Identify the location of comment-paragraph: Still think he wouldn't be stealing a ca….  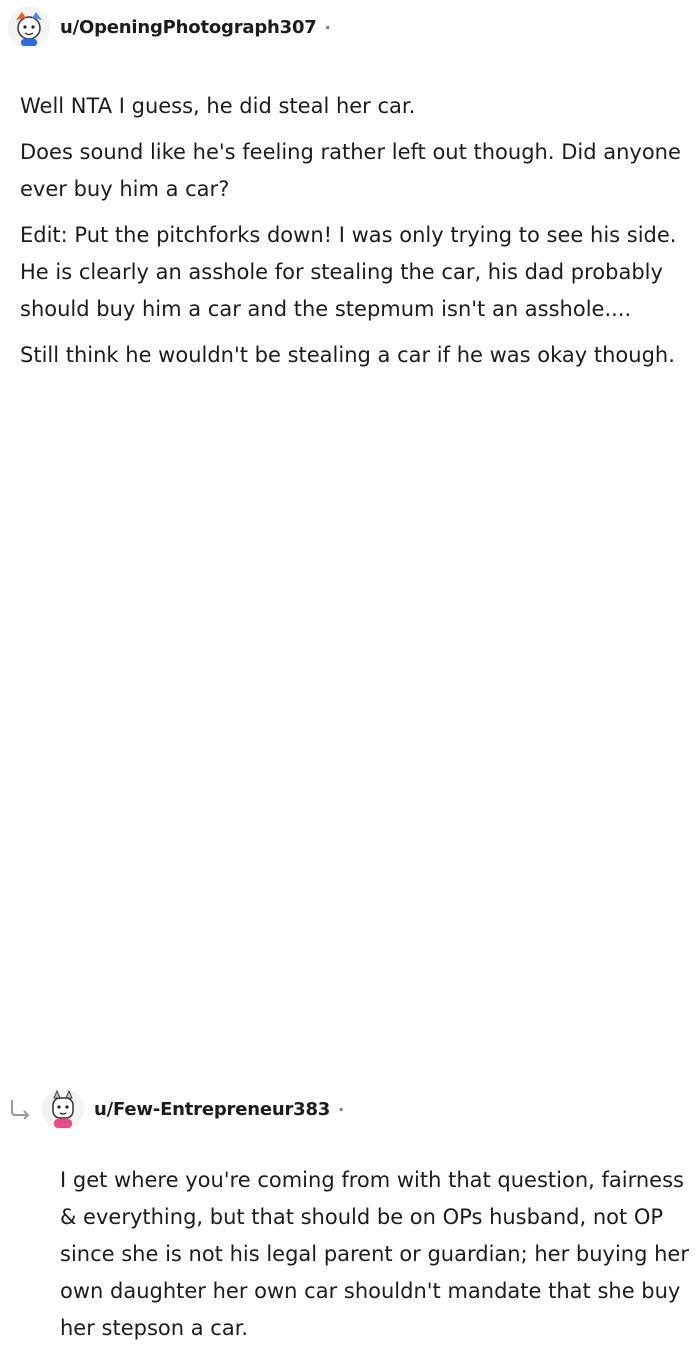
(347, 355).